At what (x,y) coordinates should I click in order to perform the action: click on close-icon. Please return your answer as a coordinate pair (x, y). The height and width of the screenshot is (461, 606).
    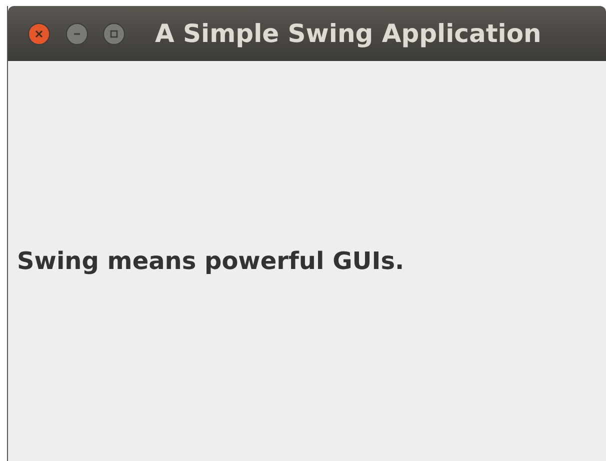
    Looking at the image, I should click on (39, 33).